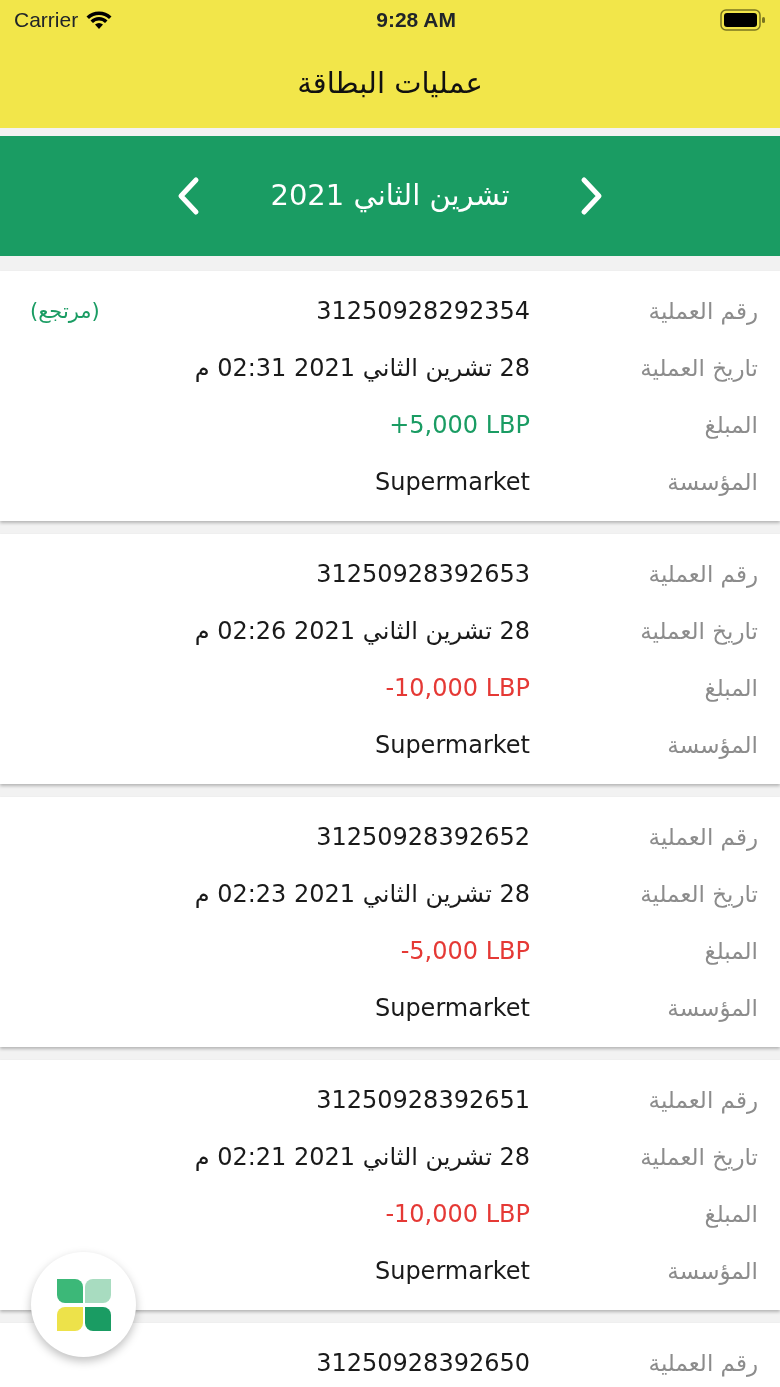 Image resolution: width=780 pixels, height=1387 pixels. What do you see at coordinates (188, 196) in the screenshot?
I see `previous-chevron-icon` at bounding box center [188, 196].